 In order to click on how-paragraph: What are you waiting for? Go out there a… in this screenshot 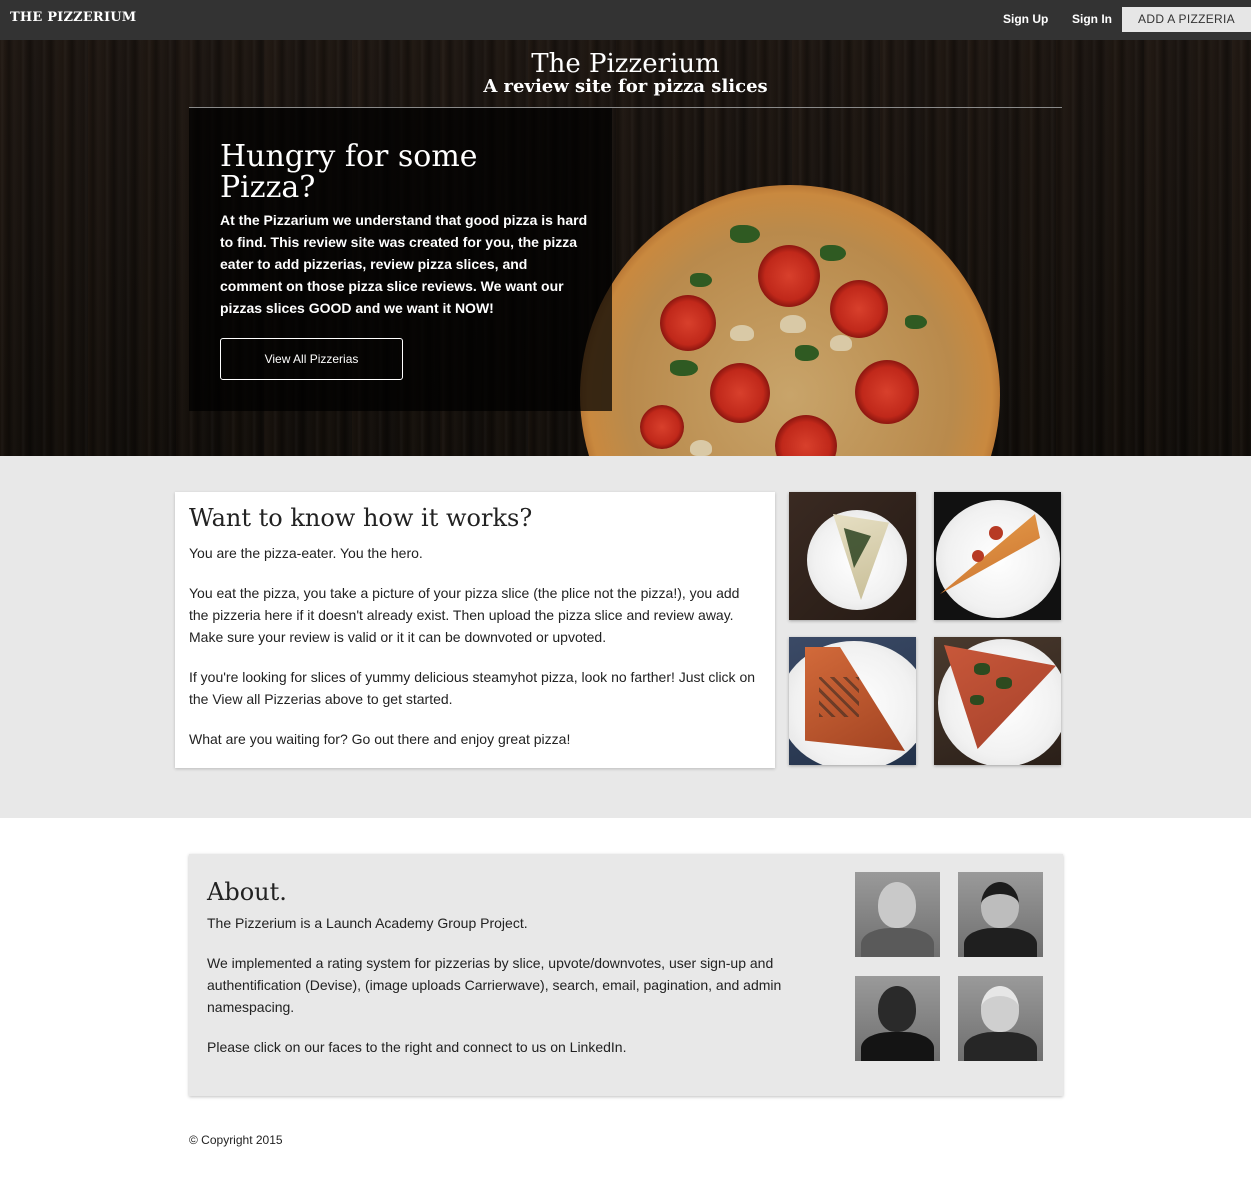, I will do `click(380, 739)`.